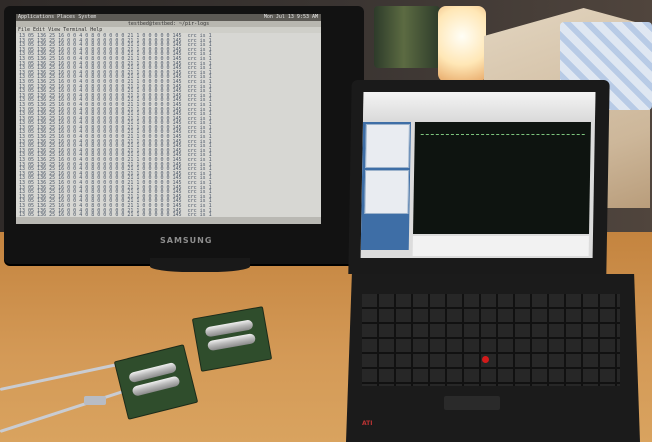 This screenshot has height=442, width=652. I want to click on plot-line, so click(502, 134).